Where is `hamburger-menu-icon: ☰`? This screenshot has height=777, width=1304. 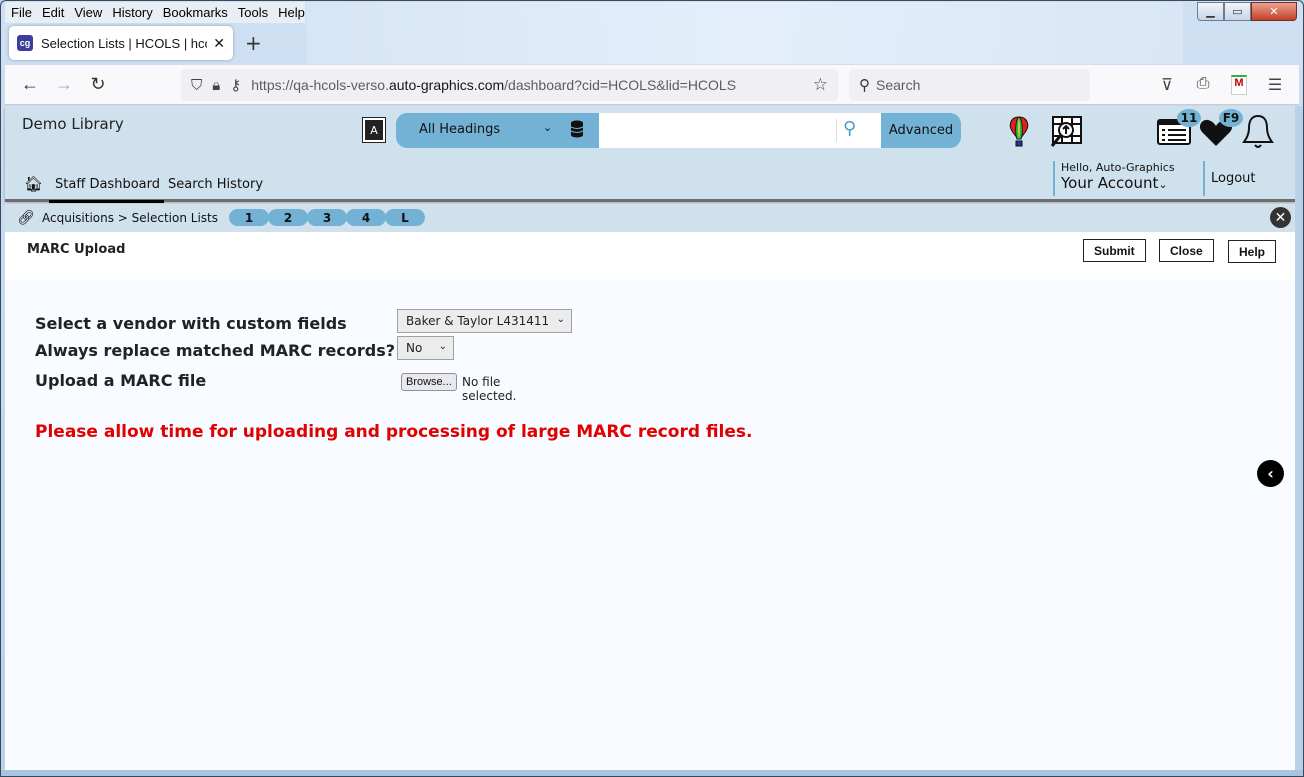
hamburger-menu-icon: ☰ is located at coordinates (1275, 85).